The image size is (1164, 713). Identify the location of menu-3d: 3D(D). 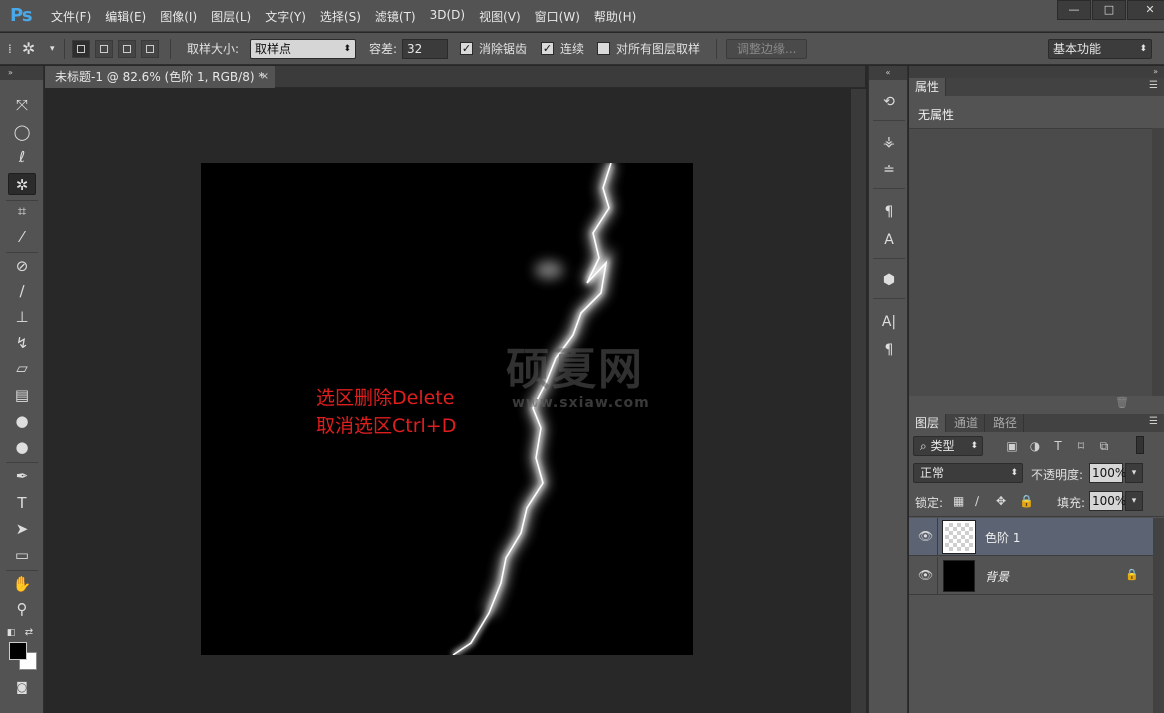
(447, 16).